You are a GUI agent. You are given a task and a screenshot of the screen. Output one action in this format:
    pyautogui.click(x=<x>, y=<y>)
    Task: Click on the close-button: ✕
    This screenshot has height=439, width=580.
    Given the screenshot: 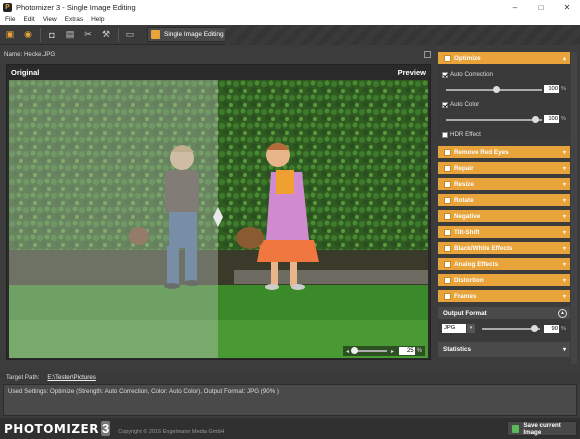 What is the action you would take?
    pyautogui.click(x=567, y=7)
    